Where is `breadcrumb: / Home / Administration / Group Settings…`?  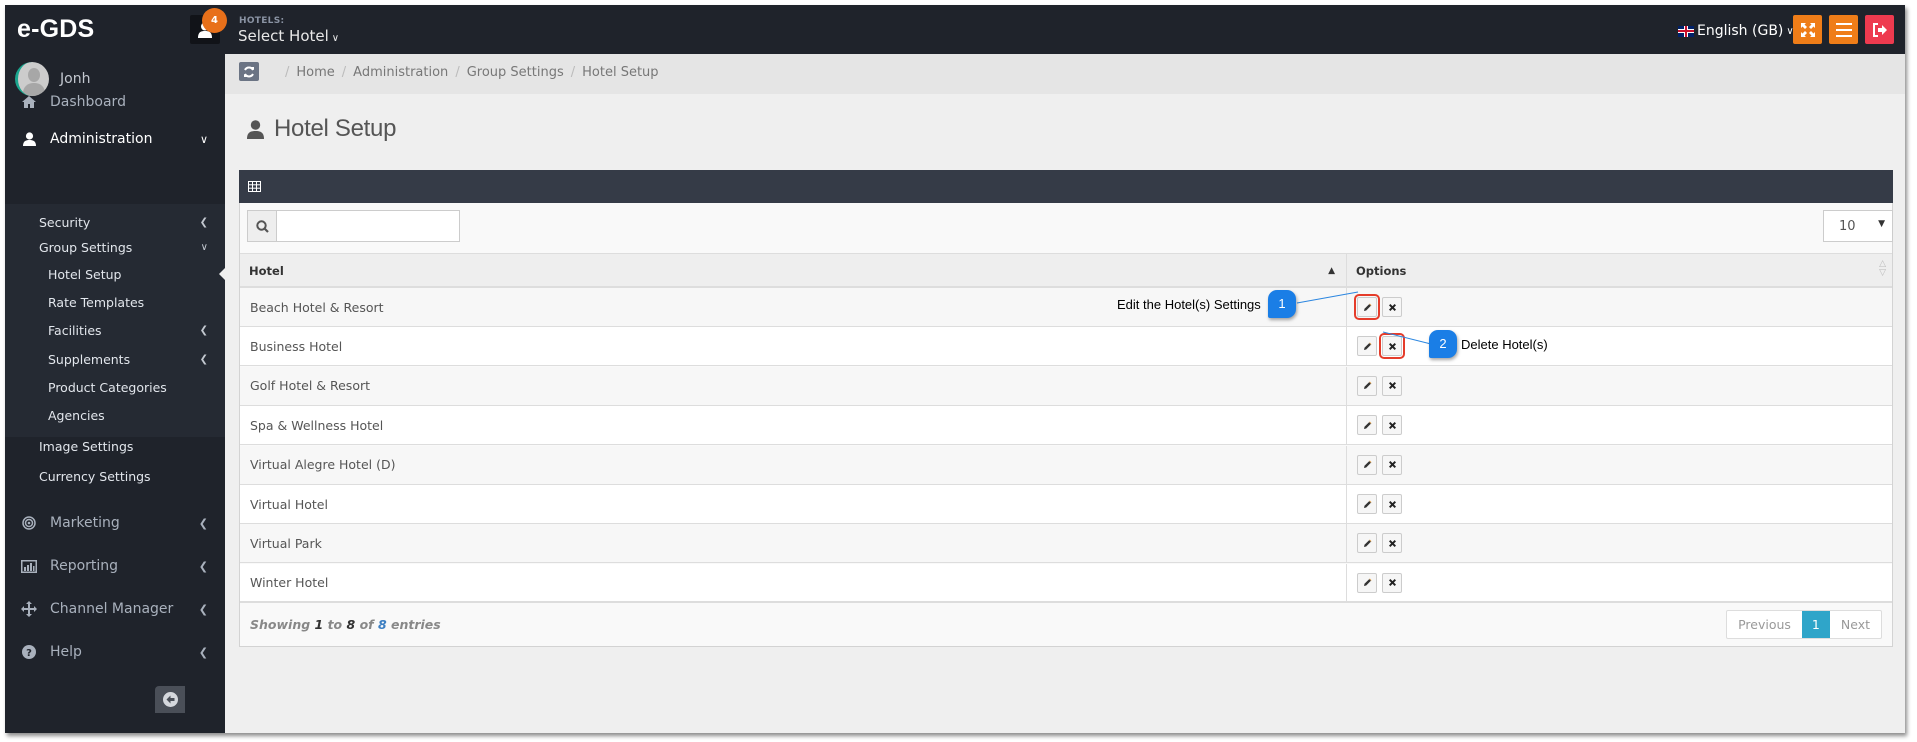
breadcrumb: / Home / Administration / Group Settings… is located at coordinates (468, 72).